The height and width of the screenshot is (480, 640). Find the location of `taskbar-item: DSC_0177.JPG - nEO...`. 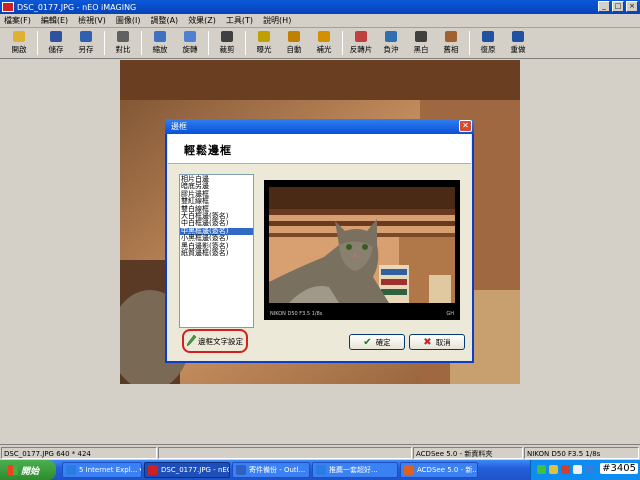

taskbar-item: DSC_0177.JPG - nEO... is located at coordinates (187, 470).